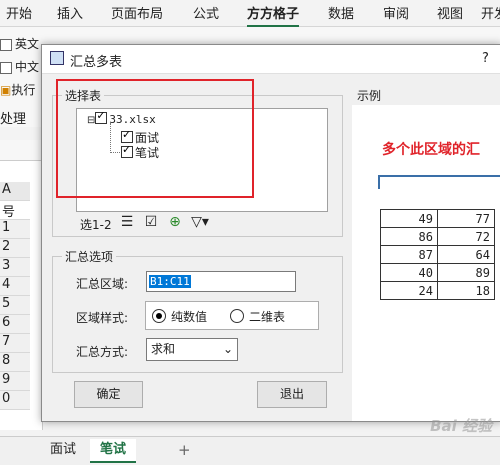 The width and height of the screenshot is (500, 465). Describe the element at coordinates (108, 394) in the screenshot. I see `ok-button: 确定` at that location.